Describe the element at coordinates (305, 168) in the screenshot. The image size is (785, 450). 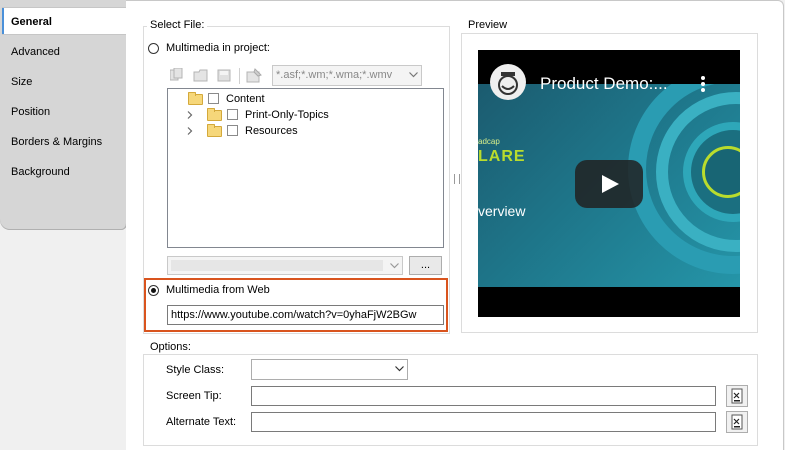
I see `project-file-tree: Content Print-Only-Topics Resources` at that location.